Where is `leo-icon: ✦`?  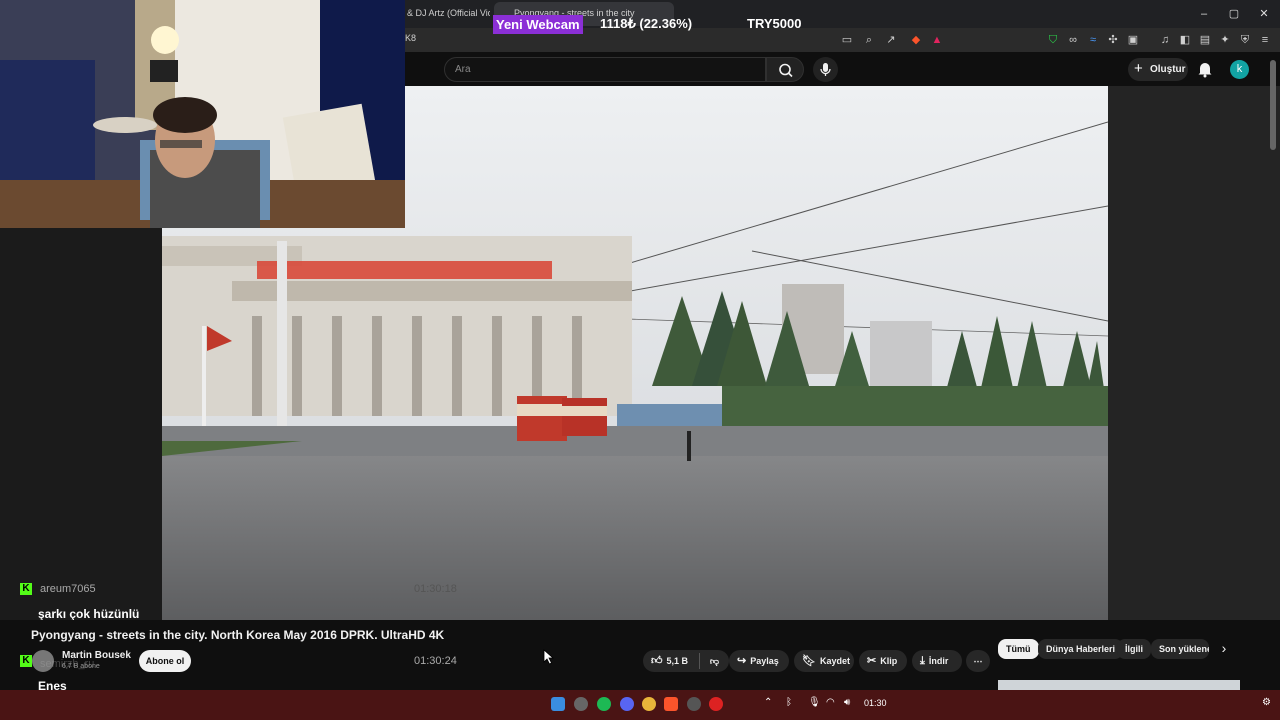
leo-icon: ✦ is located at coordinates (1225, 40).